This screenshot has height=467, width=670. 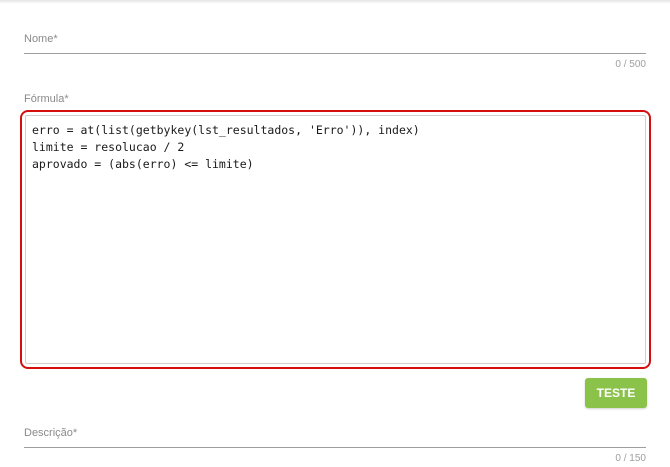 What do you see at coordinates (630, 64) in the screenshot?
I see `nome-counter: 0 / 500` at bounding box center [630, 64].